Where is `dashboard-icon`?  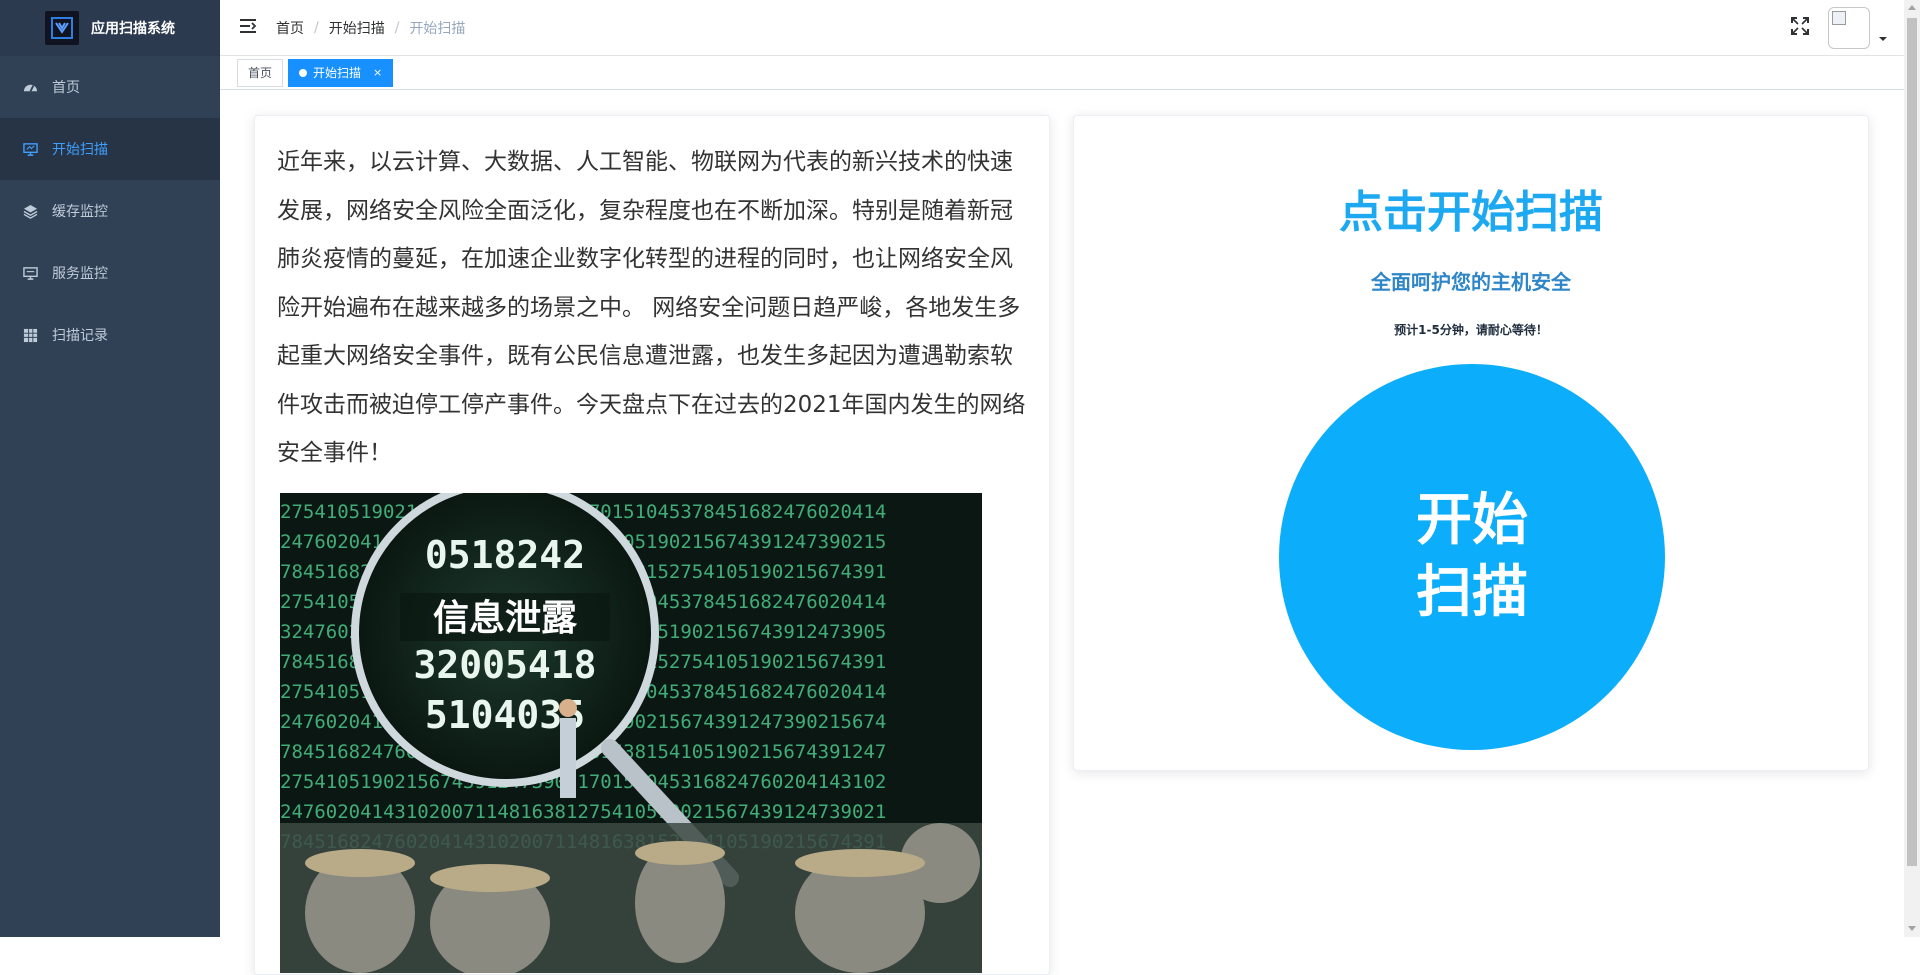 dashboard-icon is located at coordinates (30, 87).